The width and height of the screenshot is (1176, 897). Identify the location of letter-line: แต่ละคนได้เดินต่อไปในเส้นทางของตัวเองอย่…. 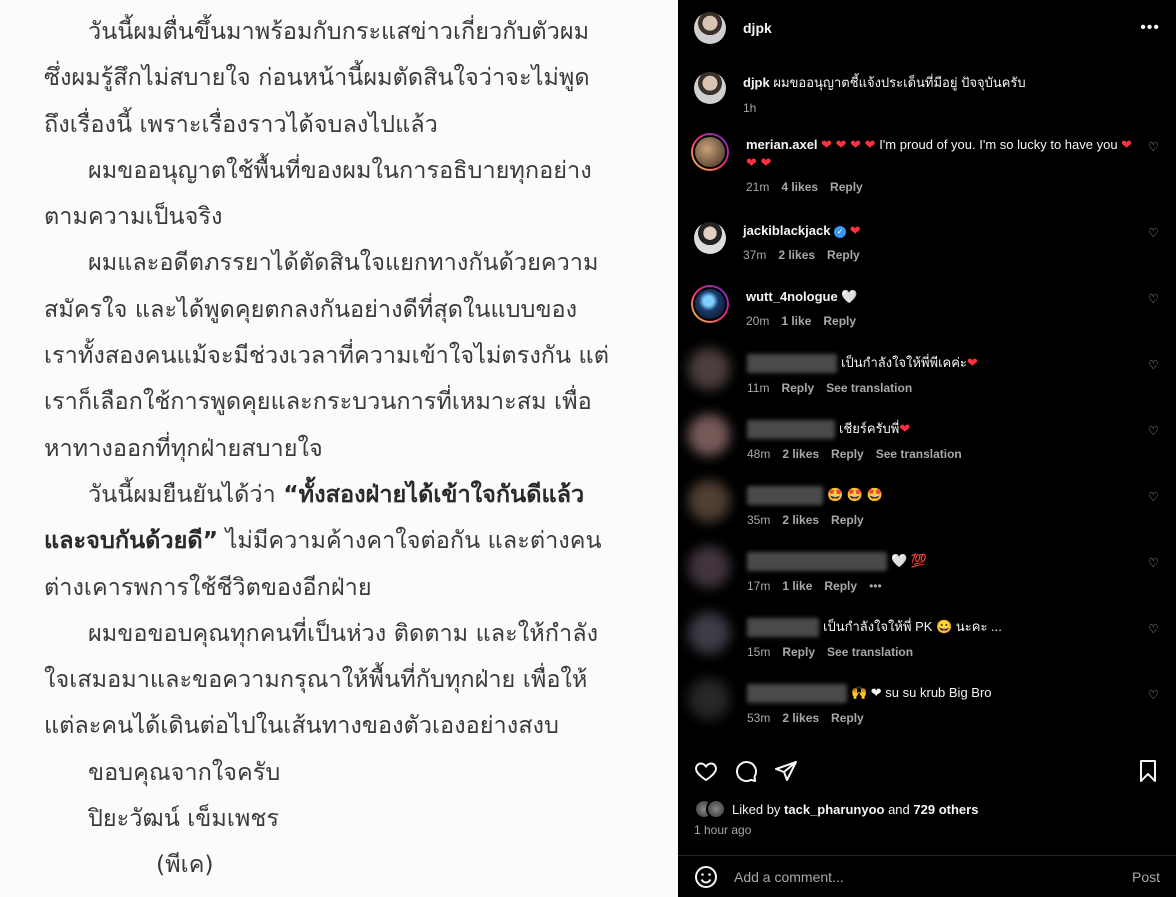
(301, 725).